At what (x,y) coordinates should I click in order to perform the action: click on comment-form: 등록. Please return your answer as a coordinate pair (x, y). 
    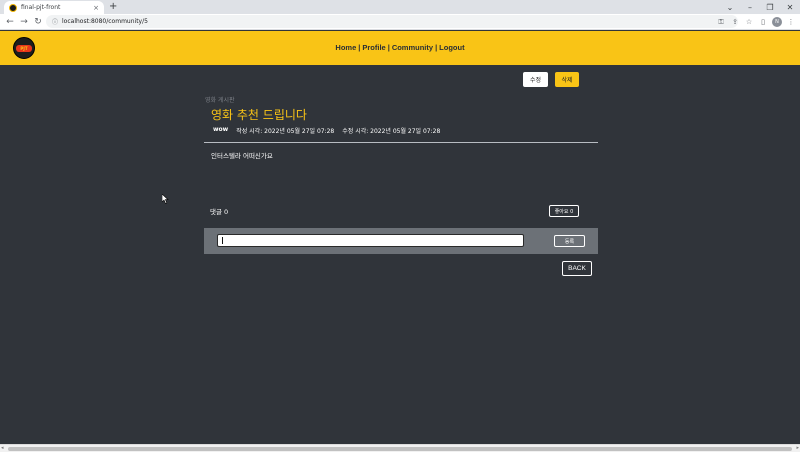
    Looking at the image, I should click on (401, 241).